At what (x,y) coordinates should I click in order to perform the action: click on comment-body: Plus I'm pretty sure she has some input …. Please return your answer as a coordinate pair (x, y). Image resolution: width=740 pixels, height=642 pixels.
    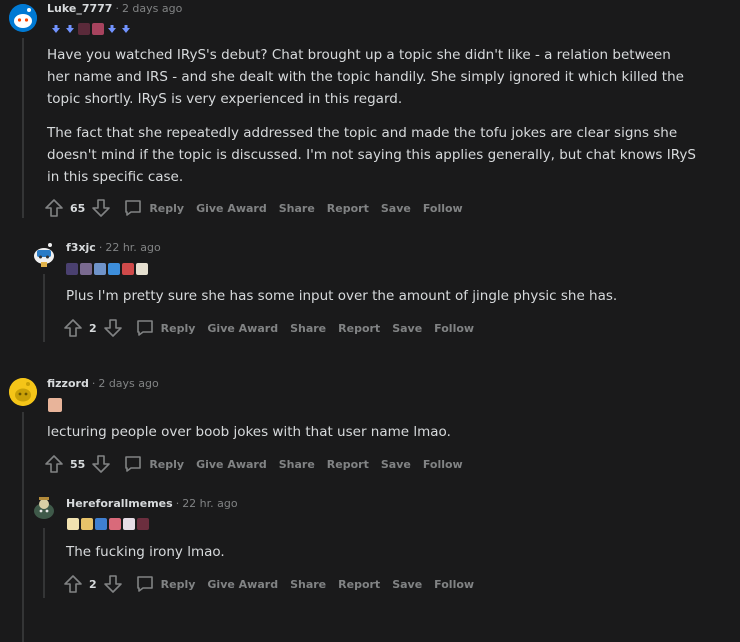
    Looking at the image, I should click on (386, 302).